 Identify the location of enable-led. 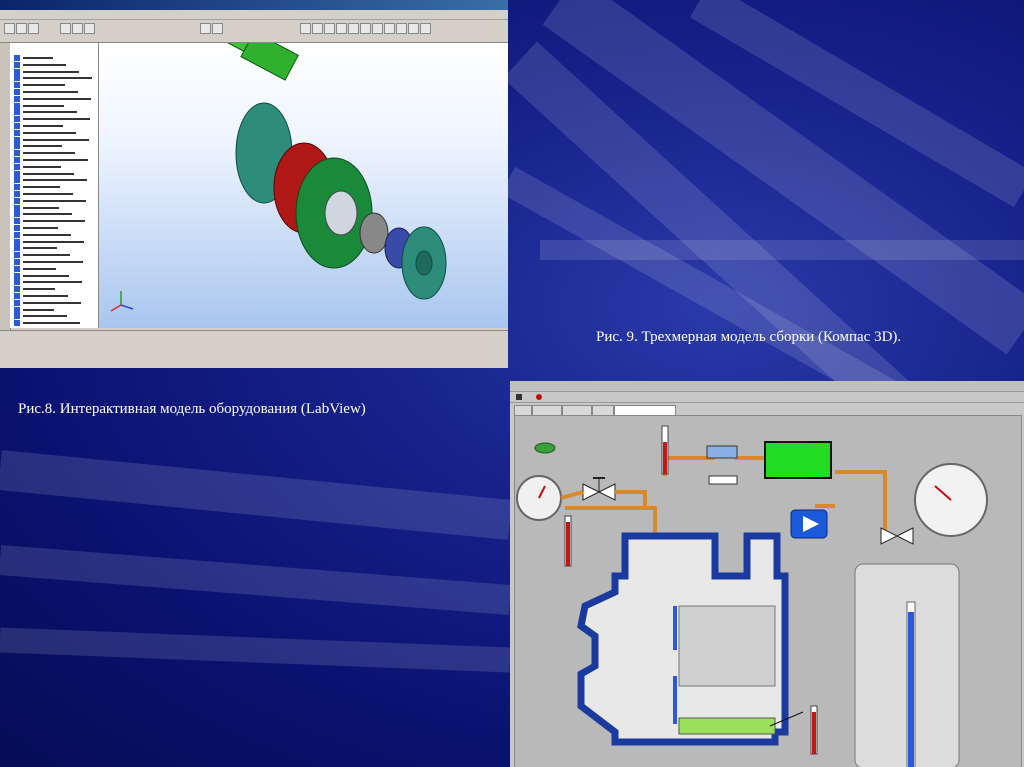
(545, 448).